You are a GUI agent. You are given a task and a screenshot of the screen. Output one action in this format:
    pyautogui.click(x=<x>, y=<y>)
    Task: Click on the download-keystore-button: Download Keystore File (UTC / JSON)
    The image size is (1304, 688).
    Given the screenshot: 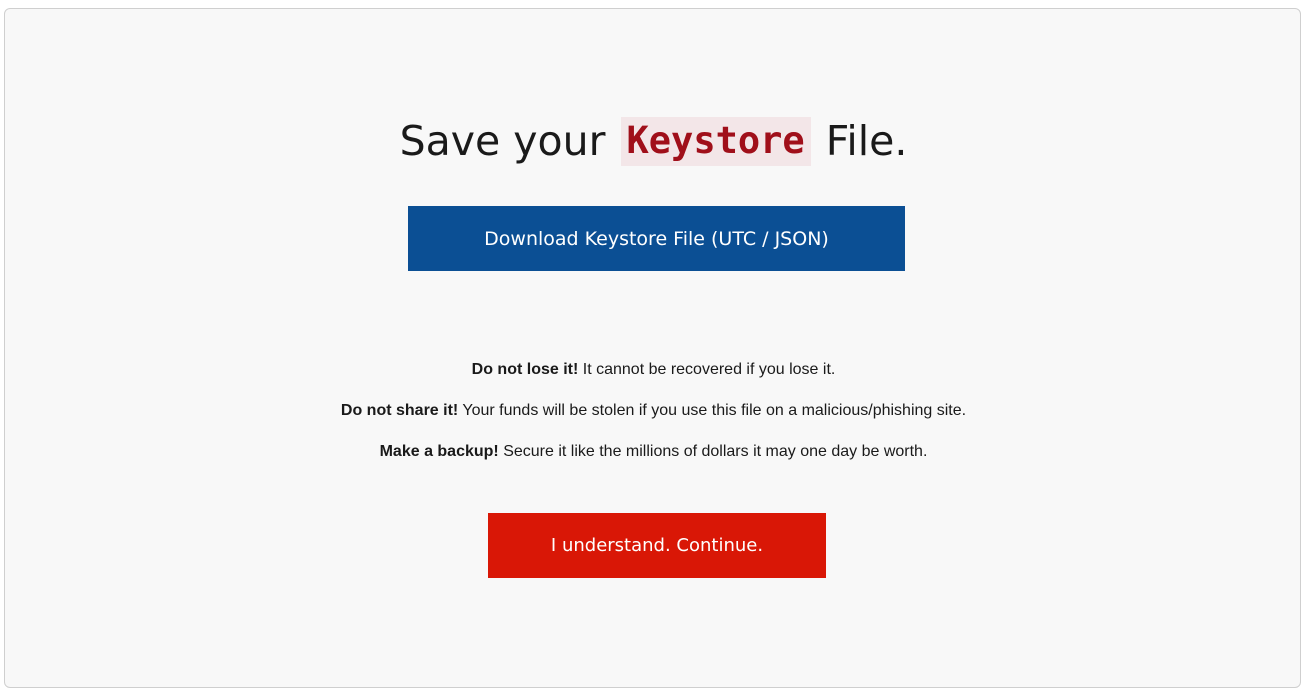 What is the action you would take?
    pyautogui.click(x=656, y=238)
    